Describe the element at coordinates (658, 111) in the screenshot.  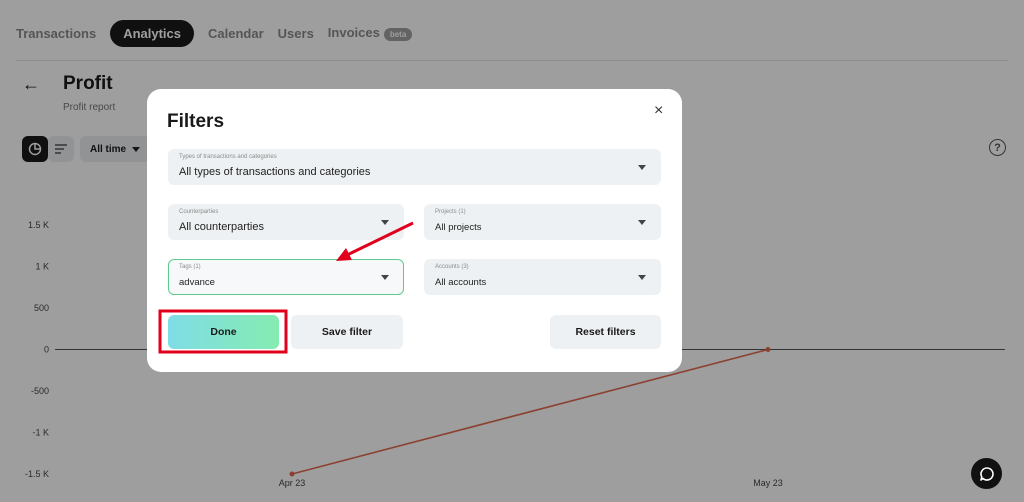
I see `close-icon: ×` at that location.